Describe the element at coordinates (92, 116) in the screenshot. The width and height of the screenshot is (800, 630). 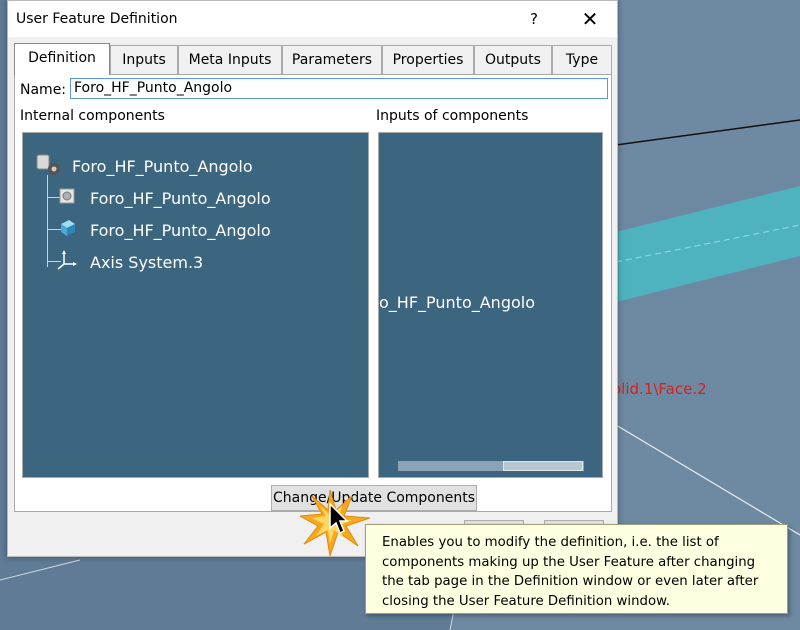
I see `internal-components-label: Internal components` at that location.